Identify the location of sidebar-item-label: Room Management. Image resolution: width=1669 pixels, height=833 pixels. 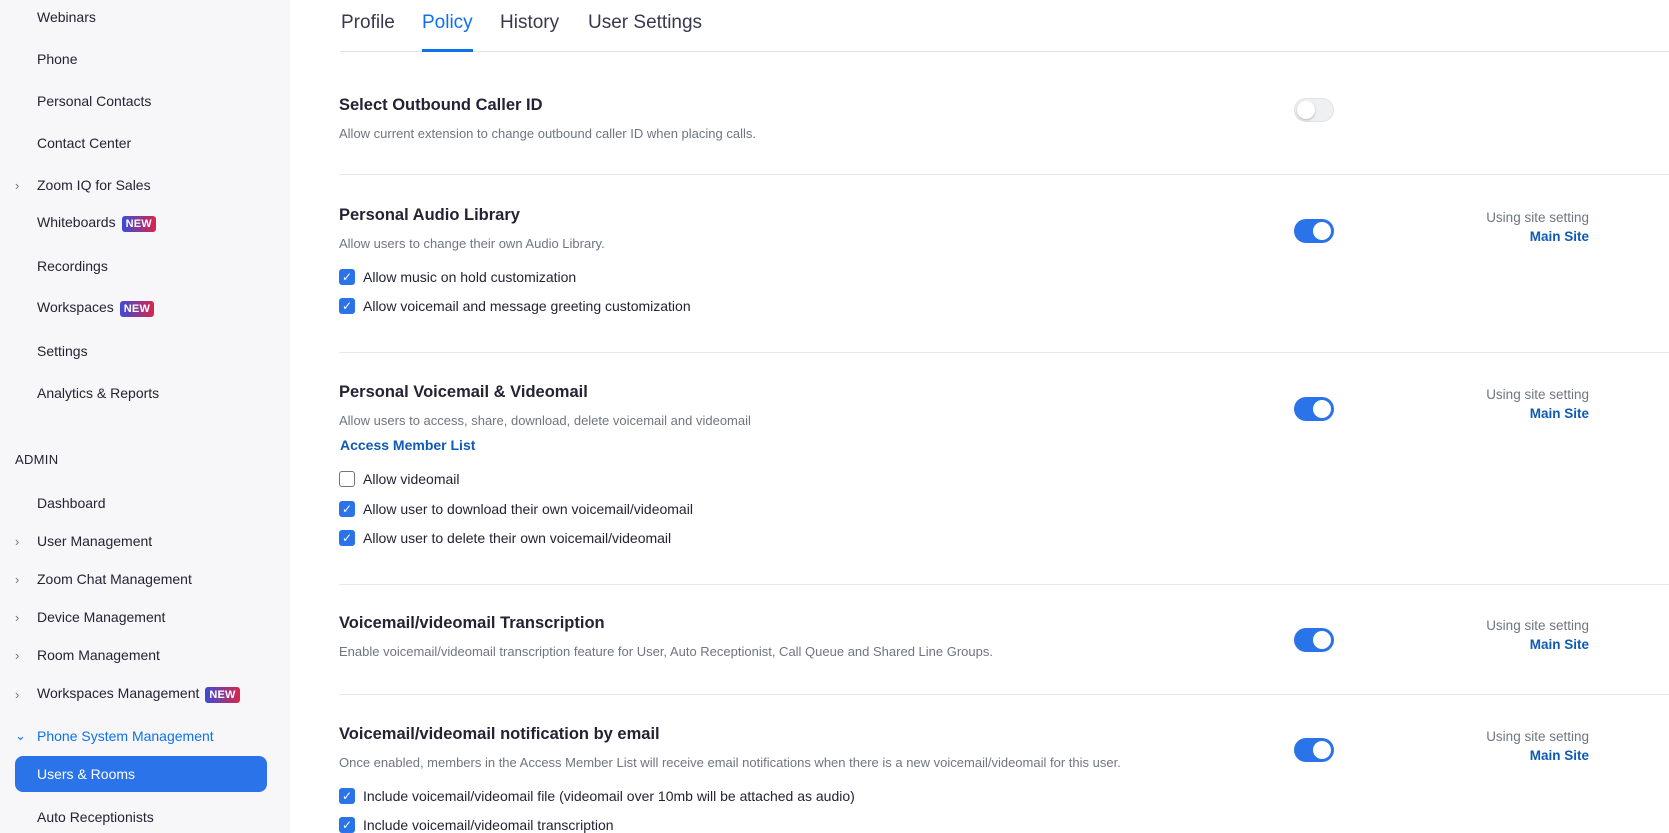
(98, 655).